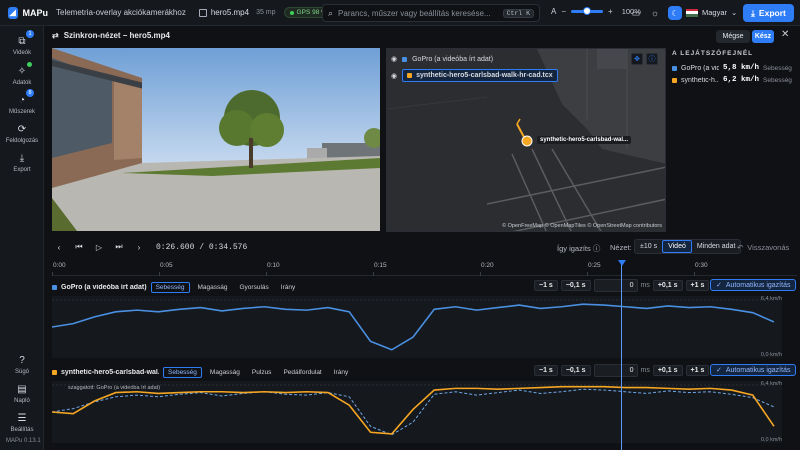 This screenshot has width=800, height=450. I want to click on map-info-icon: ⓘ, so click(652, 59).